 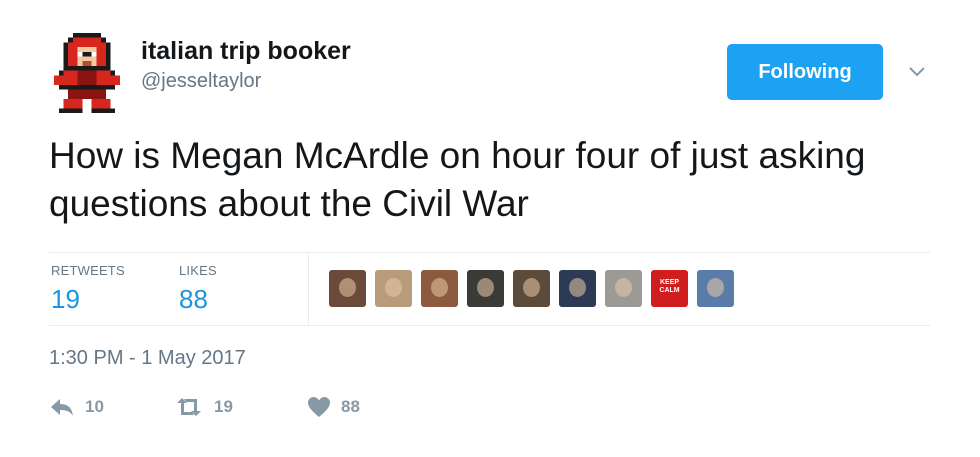 I want to click on like-button: 88, so click(x=333, y=407).